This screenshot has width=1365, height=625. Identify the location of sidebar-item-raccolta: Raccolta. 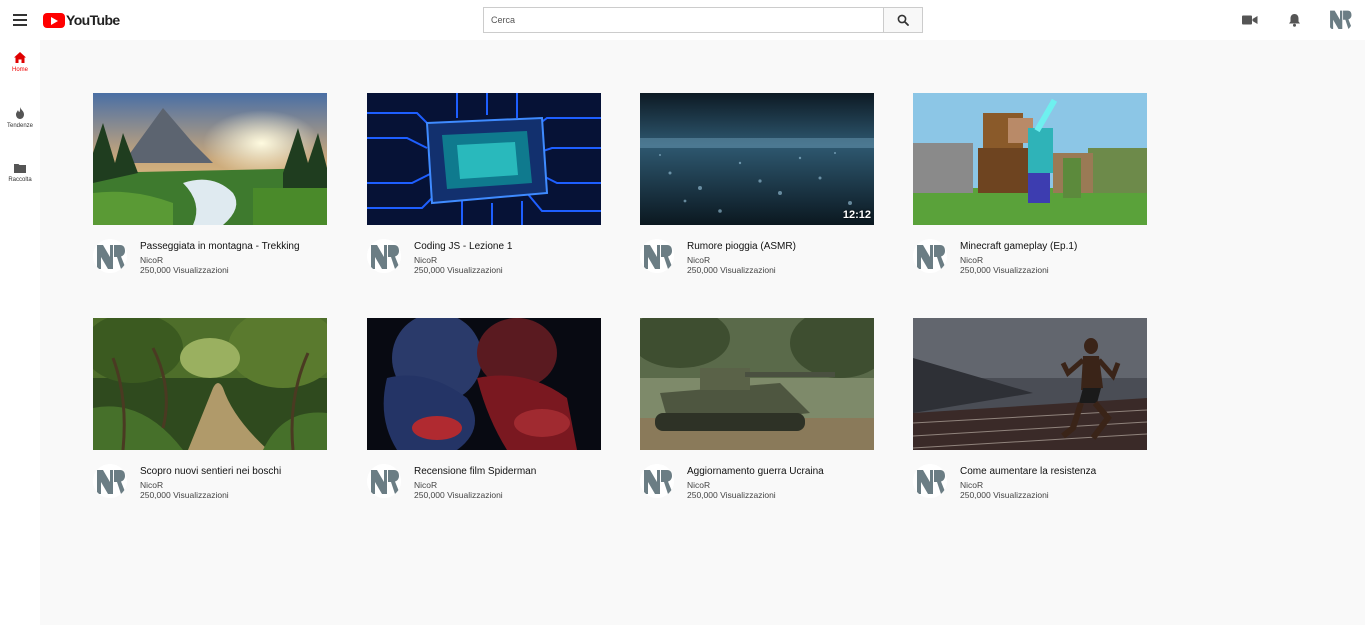
(20, 173).